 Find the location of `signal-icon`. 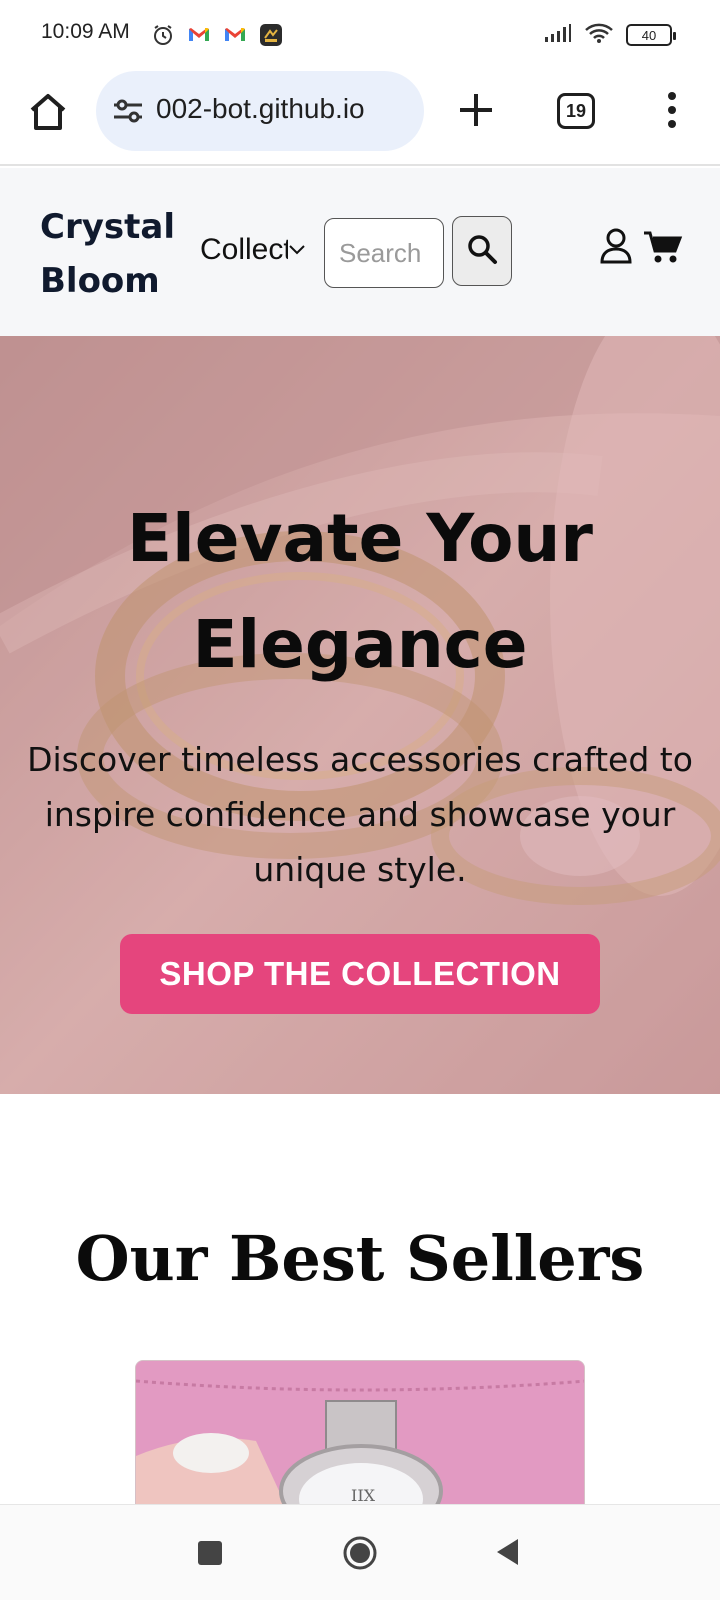

signal-icon is located at coordinates (558, 35).